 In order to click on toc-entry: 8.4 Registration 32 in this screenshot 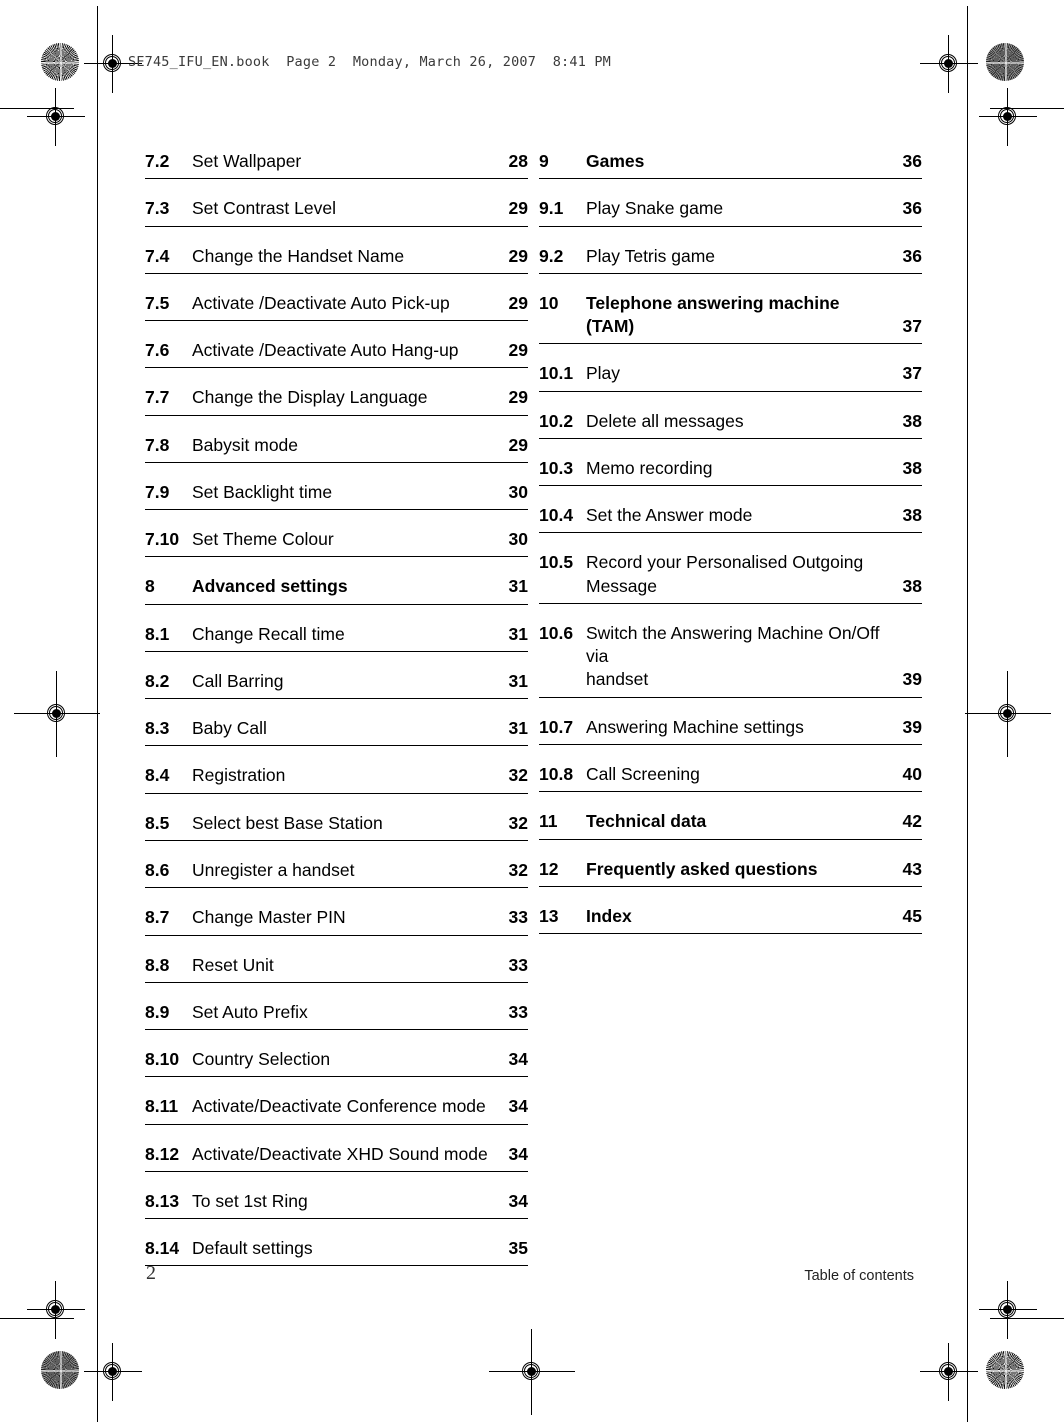, I will do `click(336, 779)`.